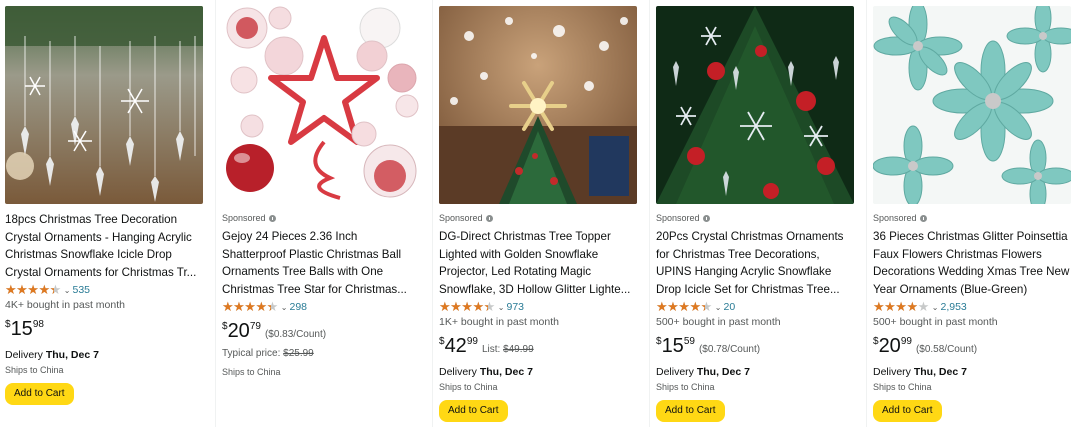 The width and height of the screenshot is (1080, 427). I want to click on unit-price: ($0.78/Count), so click(729, 350).